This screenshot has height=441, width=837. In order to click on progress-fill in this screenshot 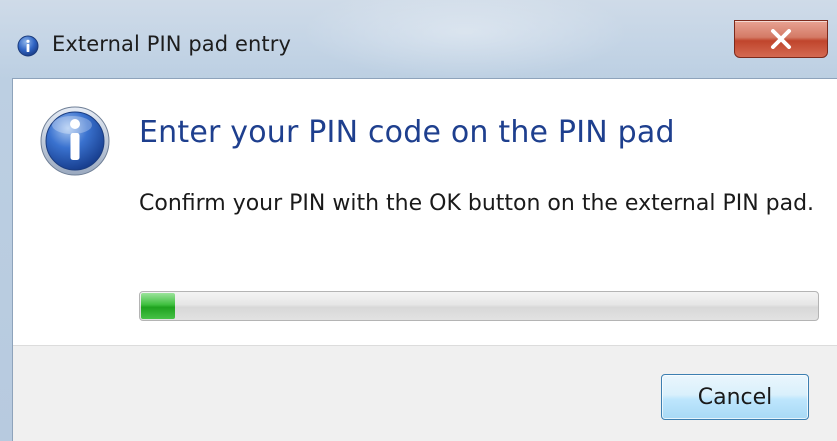, I will do `click(158, 306)`.